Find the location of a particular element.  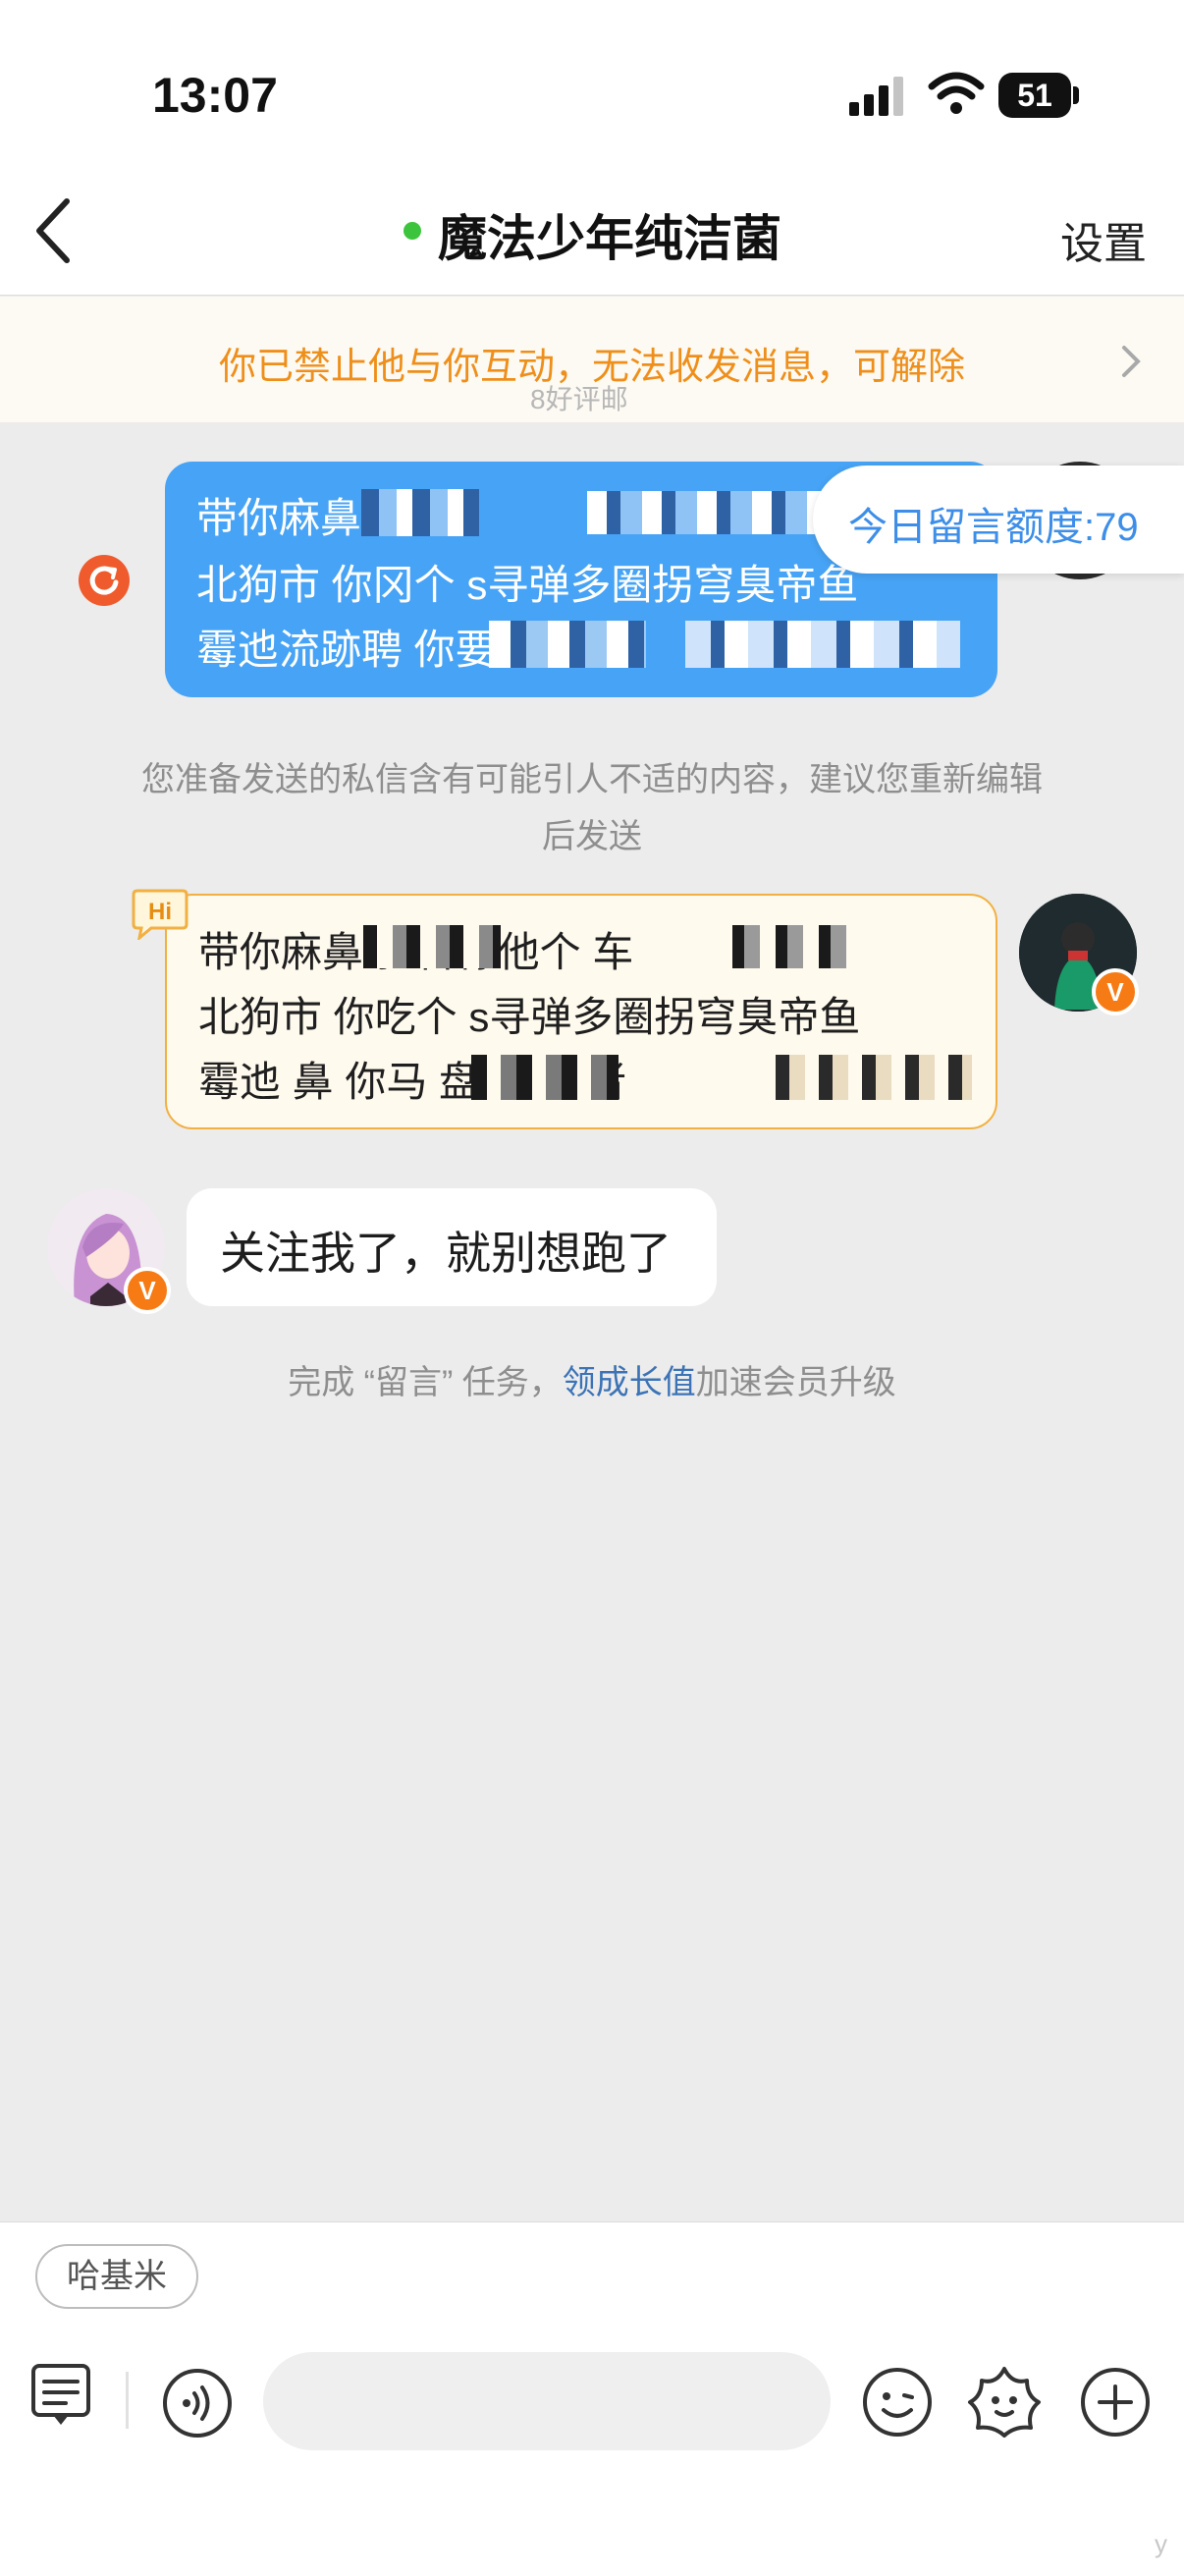

resend-icon is located at coordinates (104, 580).